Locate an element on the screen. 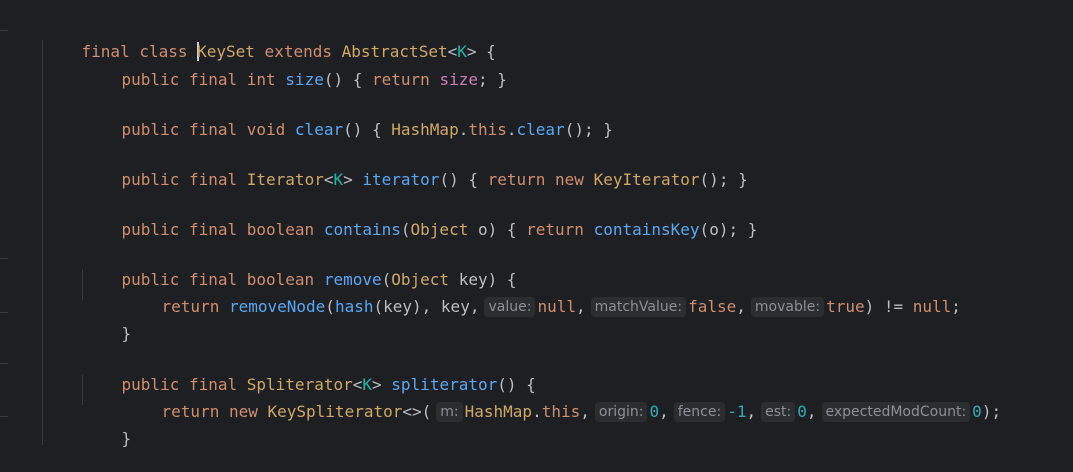 This screenshot has height=472, width=1073. inlay-hint-expected-mod-count: expectedModCount: is located at coordinates (896, 412).